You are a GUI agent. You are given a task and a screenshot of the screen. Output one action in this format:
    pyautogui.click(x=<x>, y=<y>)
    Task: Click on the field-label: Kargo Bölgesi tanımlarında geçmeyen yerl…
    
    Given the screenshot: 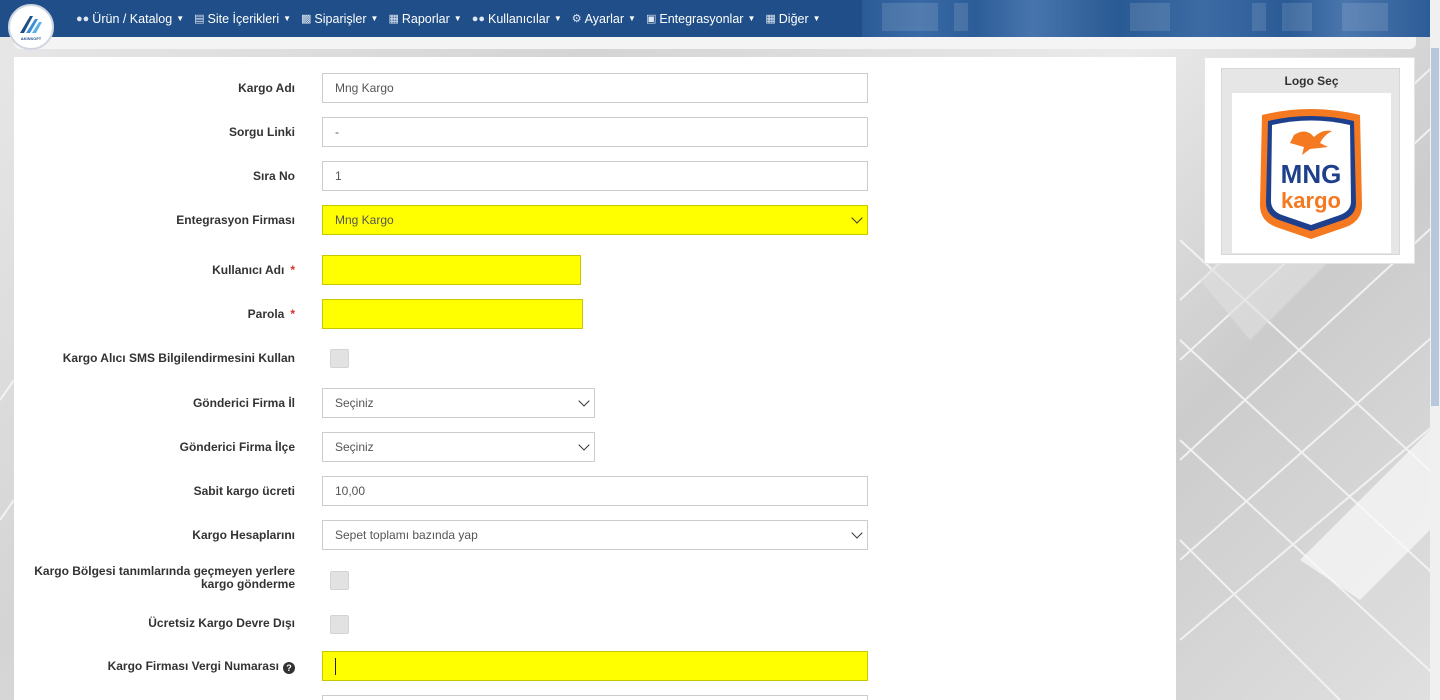 What is the action you would take?
    pyautogui.click(x=164, y=577)
    